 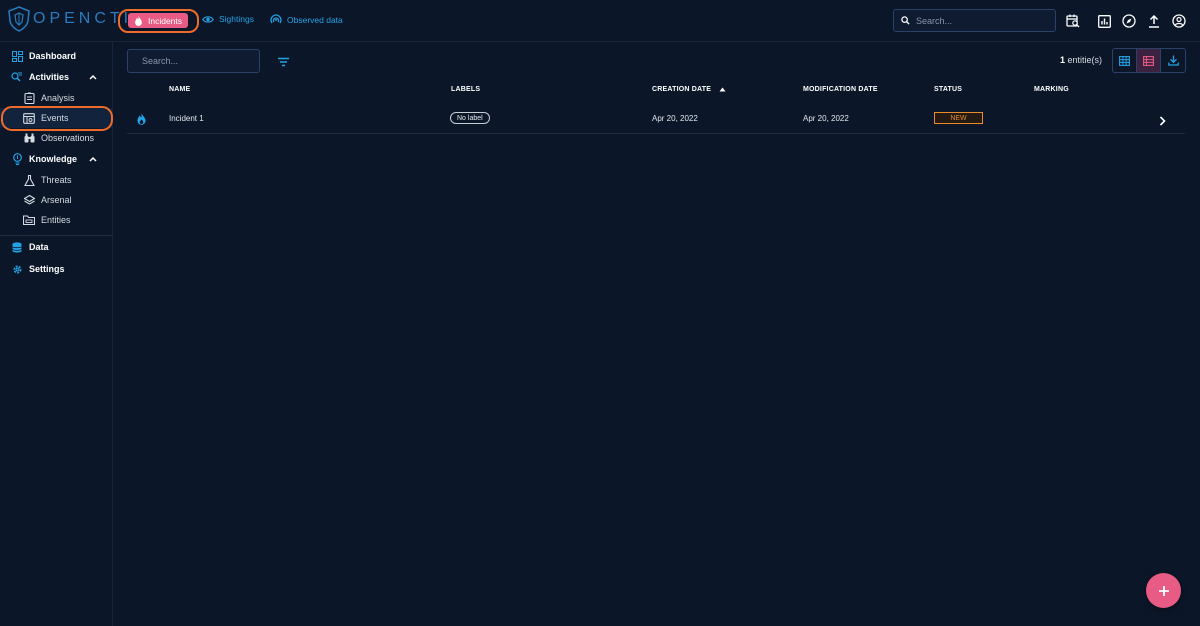 I want to click on sidebar-item-analysis: Analysis, so click(x=56, y=98).